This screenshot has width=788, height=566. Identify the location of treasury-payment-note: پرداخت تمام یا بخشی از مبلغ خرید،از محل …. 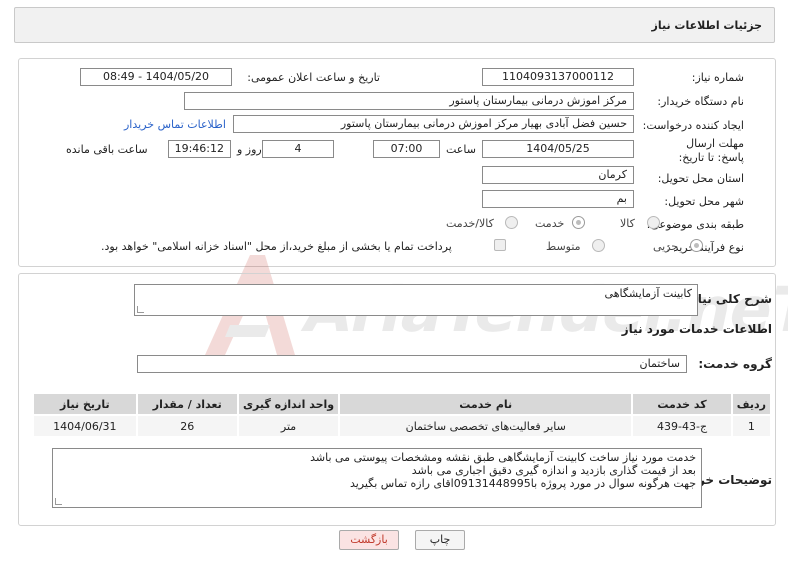
(276, 246).